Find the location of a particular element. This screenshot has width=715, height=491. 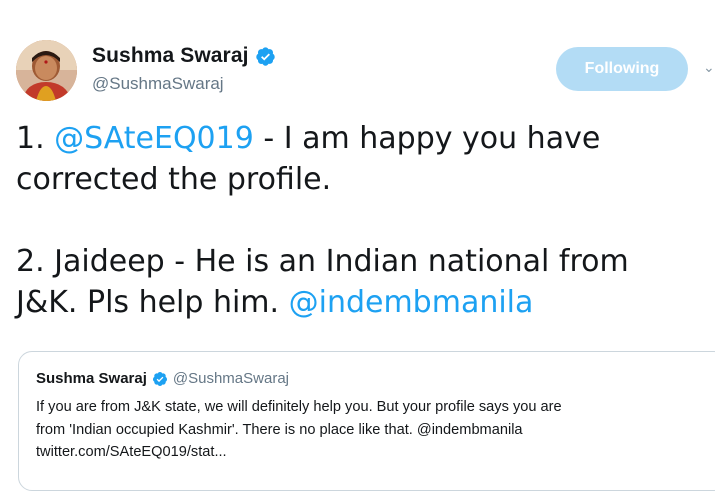

quoted-tweet-header: Sushma Swaraj @SushmaSwaraj is located at coordinates (162, 378).